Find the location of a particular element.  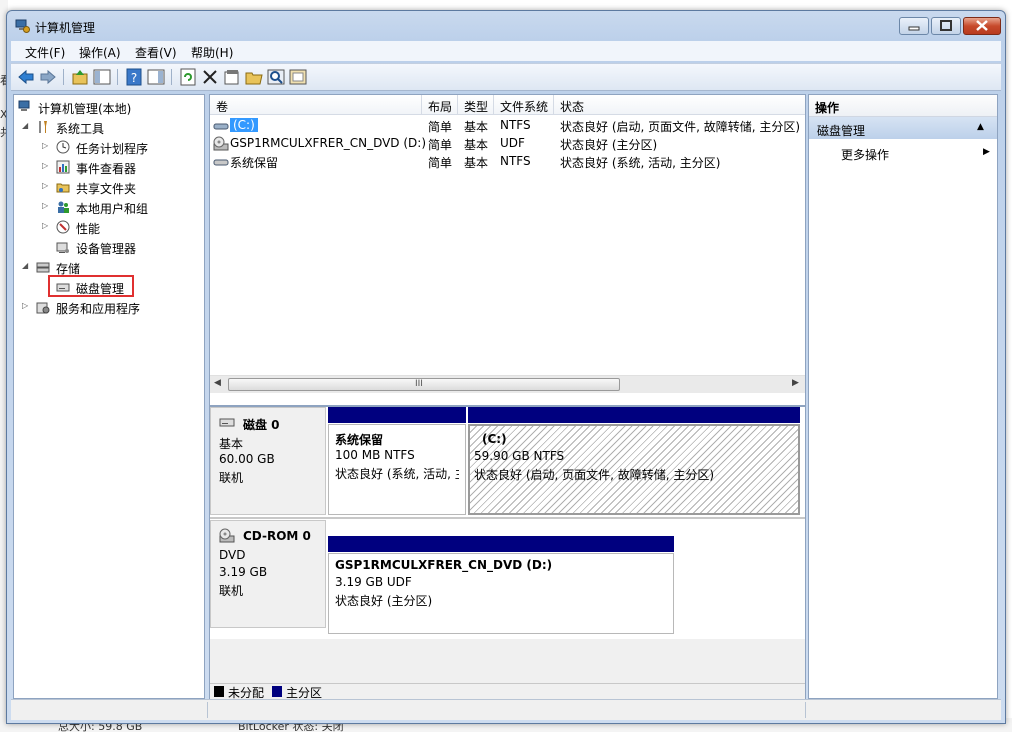

partition-size: 100 MB NTFS is located at coordinates (375, 455).